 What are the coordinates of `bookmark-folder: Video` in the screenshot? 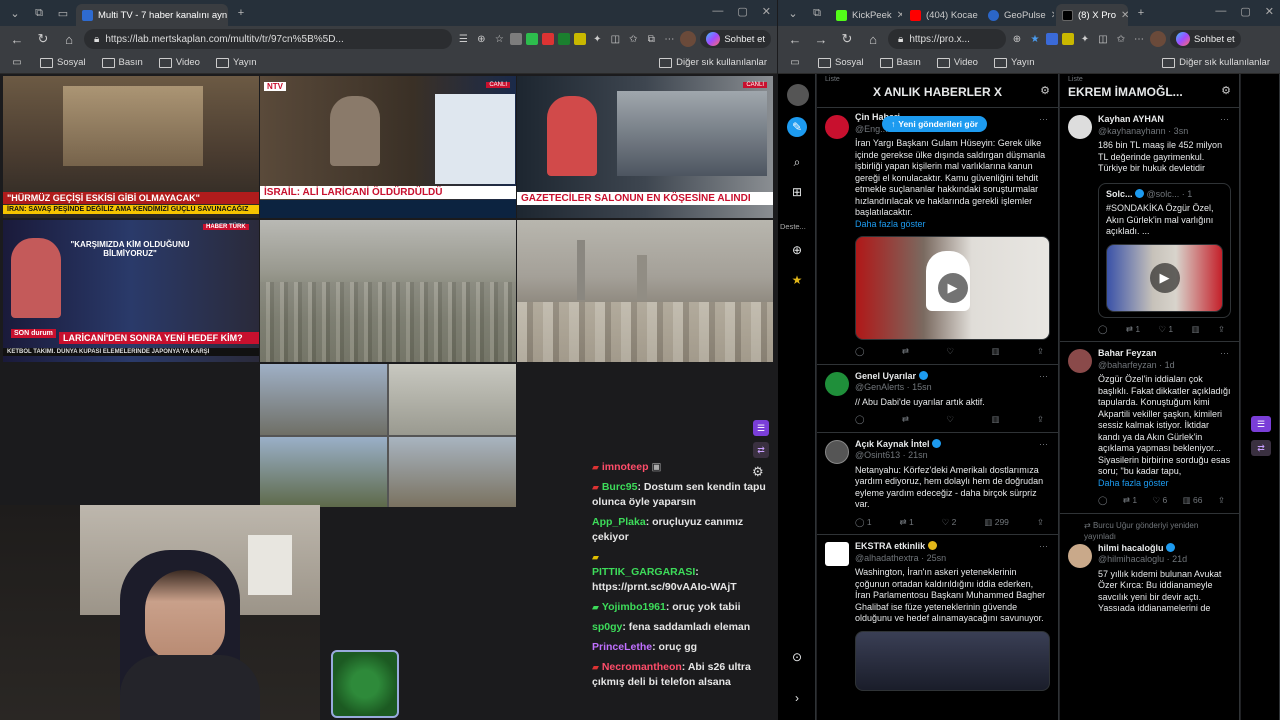 It's located at (957, 62).